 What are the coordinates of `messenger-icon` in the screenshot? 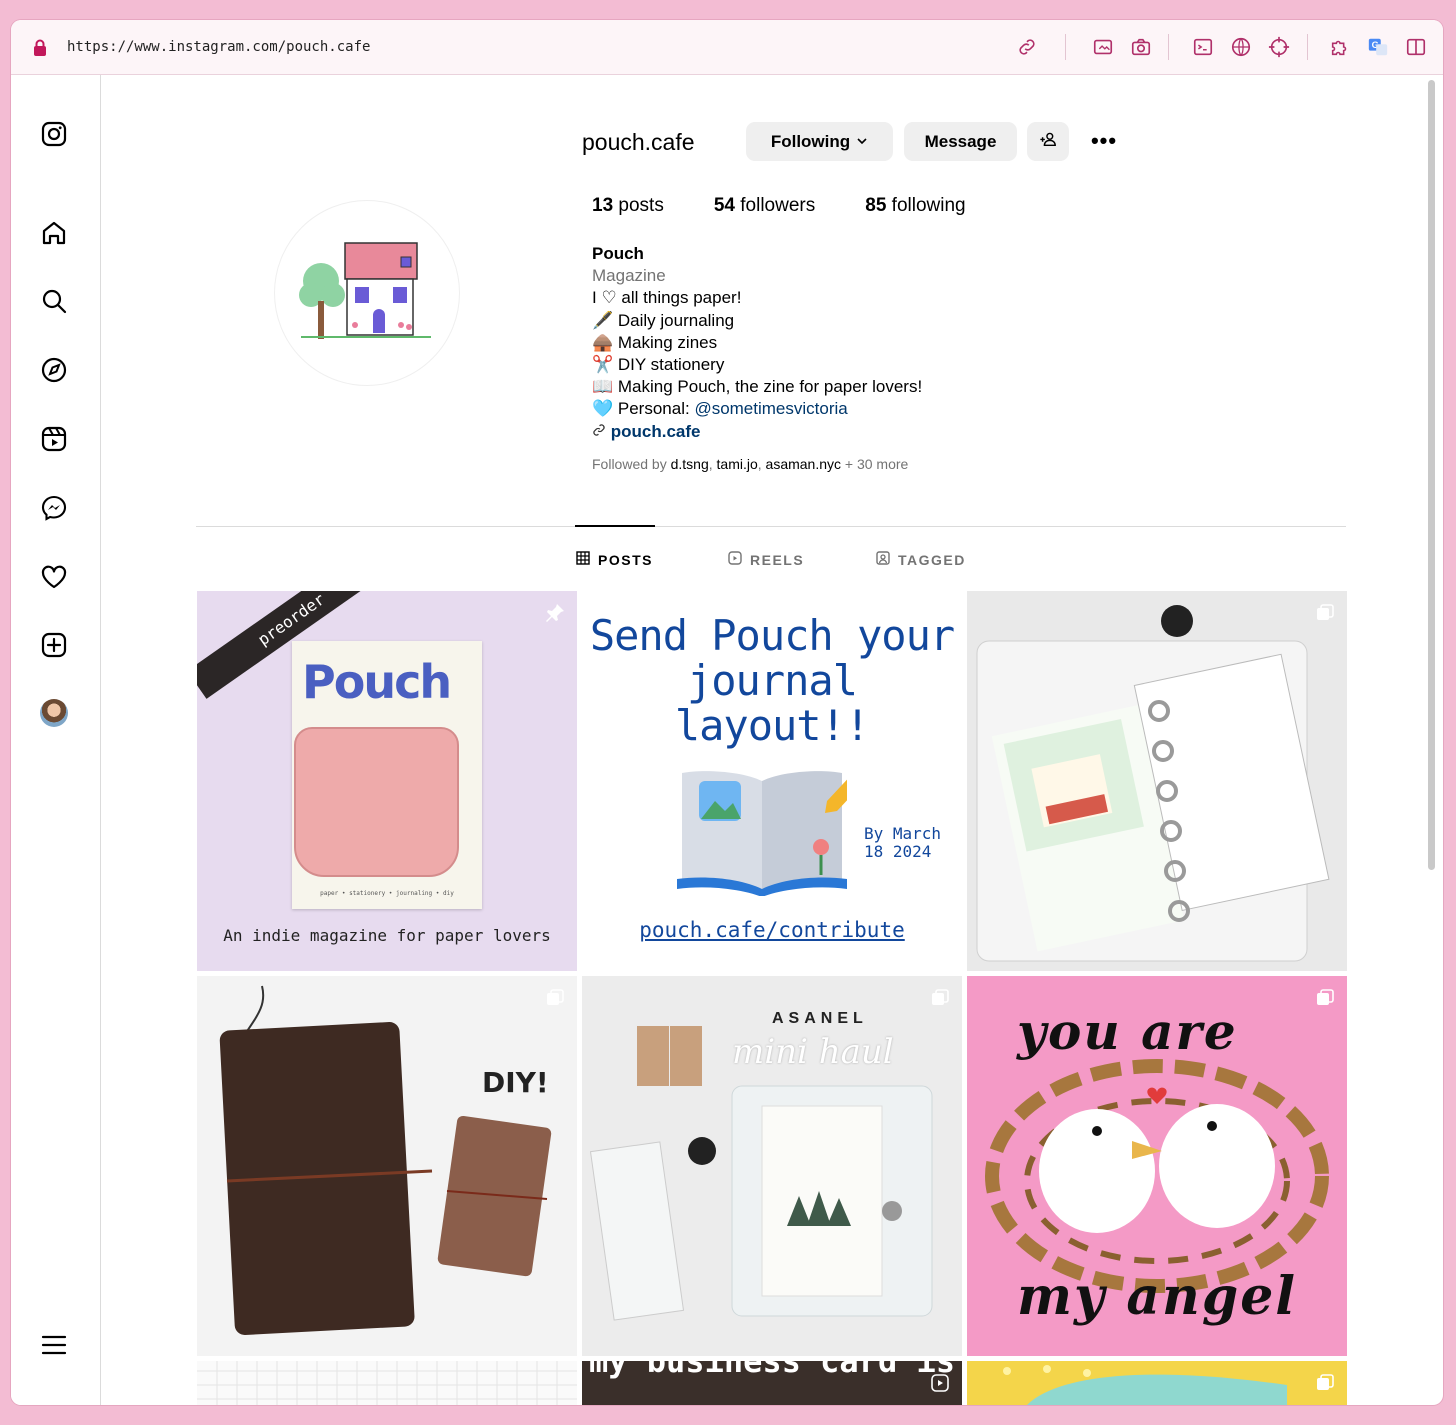 It's located at (54, 508).